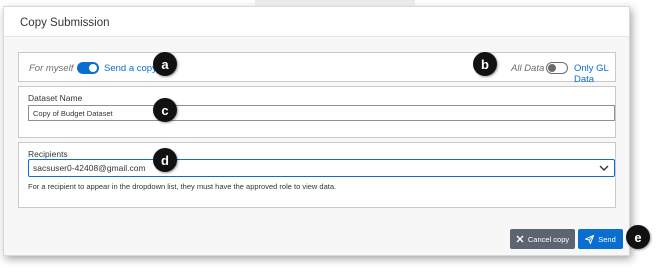  What do you see at coordinates (165, 64) in the screenshot?
I see `callout-marker-a: a` at bounding box center [165, 64].